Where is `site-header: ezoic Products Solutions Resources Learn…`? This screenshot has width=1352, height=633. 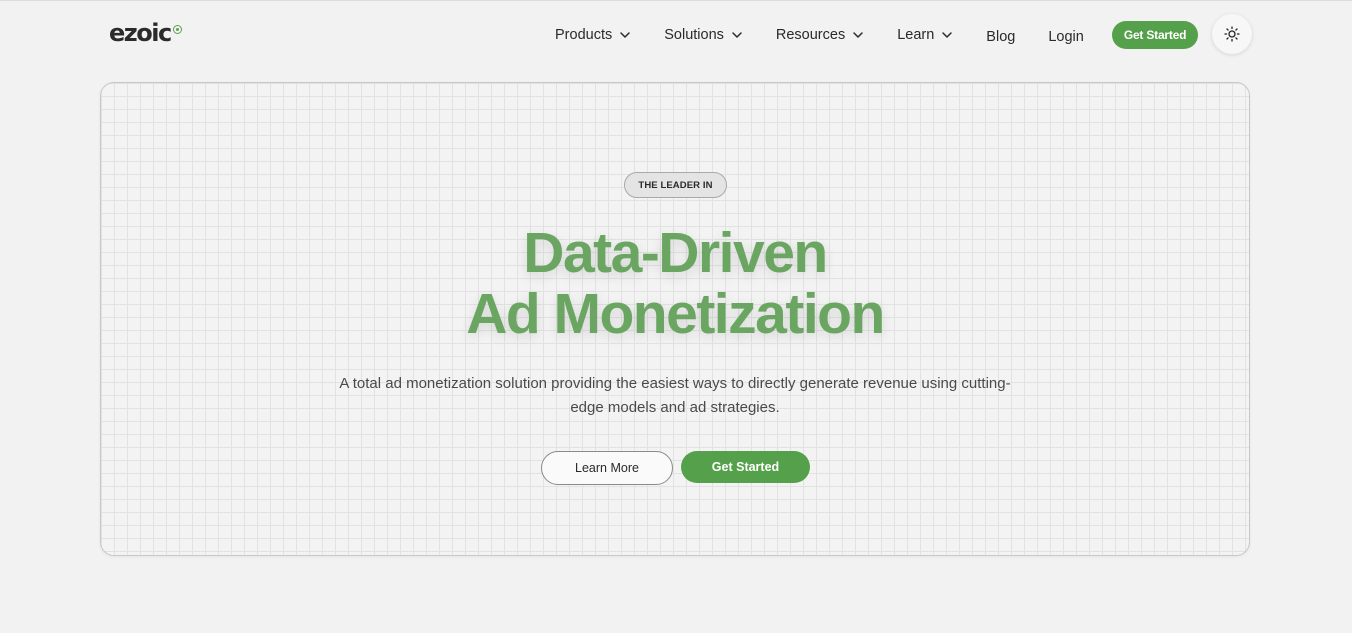
site-header: ezoic Products Solutions Resources Learn… is located at coordinates (676, 35).